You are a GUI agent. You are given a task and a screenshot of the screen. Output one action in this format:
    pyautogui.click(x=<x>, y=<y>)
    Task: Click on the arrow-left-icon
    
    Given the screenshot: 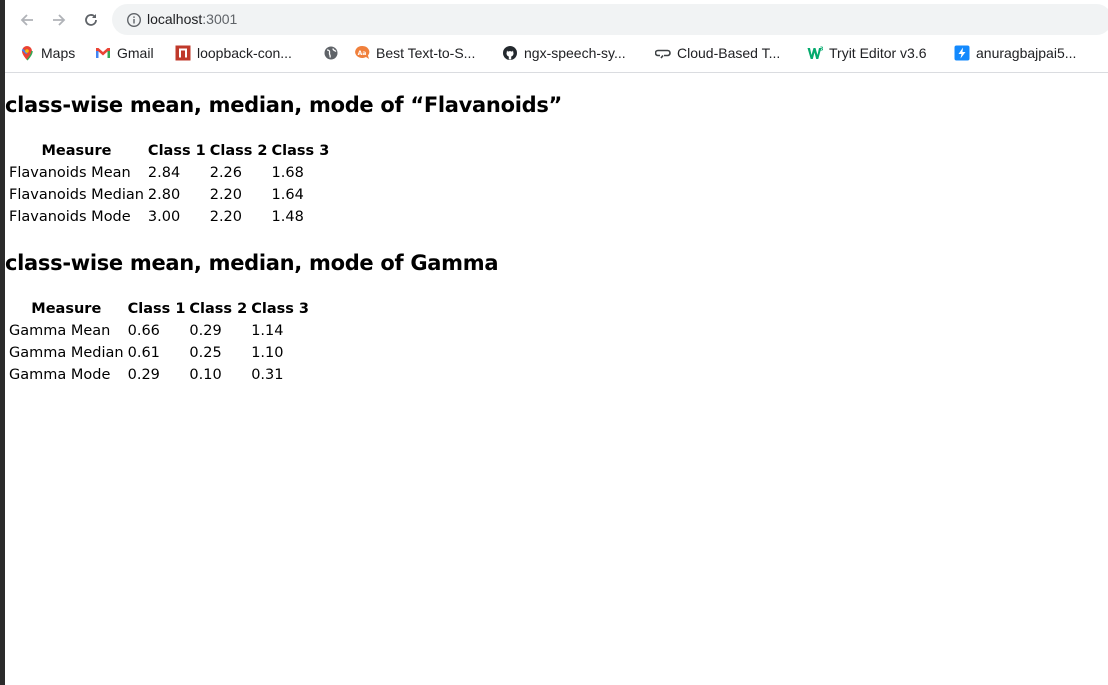 What is the action you would take?
    pyautogui.click(x=26, y=20)
    